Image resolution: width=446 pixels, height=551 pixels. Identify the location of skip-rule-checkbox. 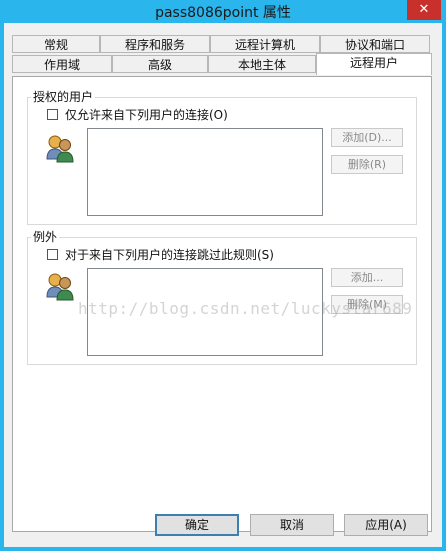
(52, 254).